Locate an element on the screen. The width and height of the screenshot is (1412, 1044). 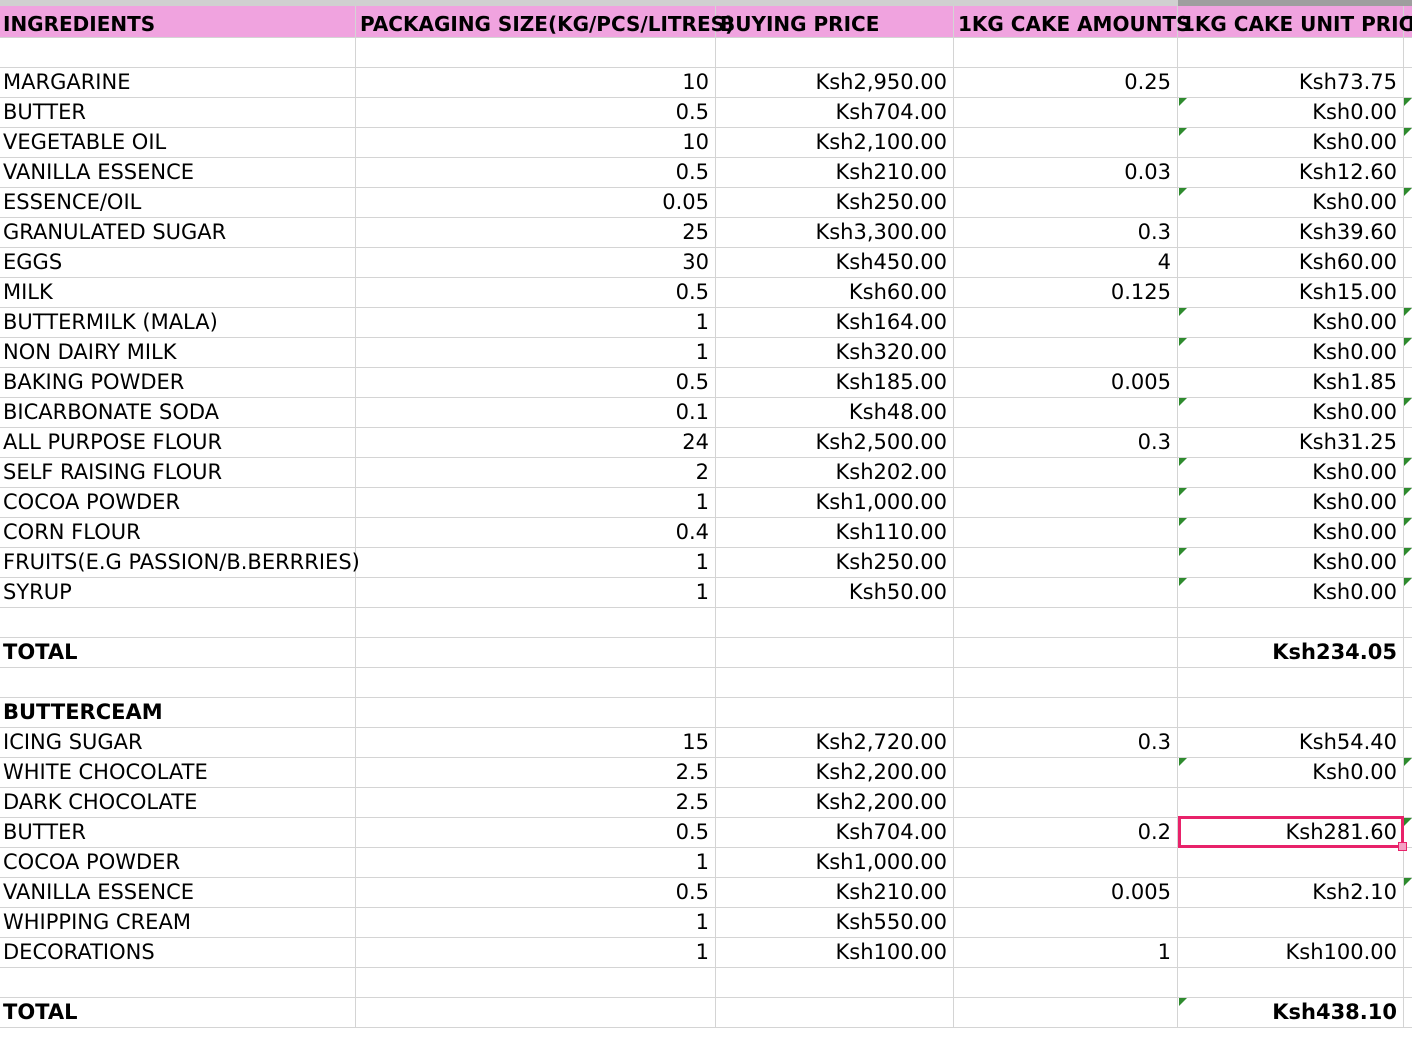
ingredient-cell: ICING SUGAR is located at coordinates (178, 742).